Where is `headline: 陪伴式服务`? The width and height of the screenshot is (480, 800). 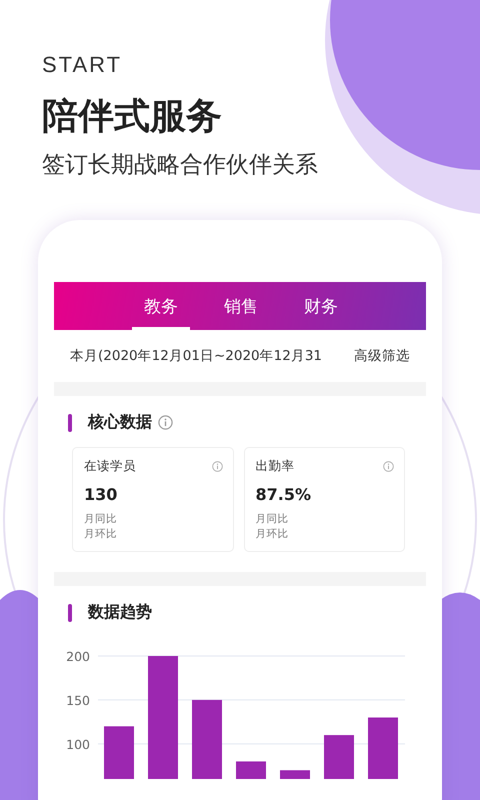 headline: 陪伴式服务 is located at coordinates (132, 117).